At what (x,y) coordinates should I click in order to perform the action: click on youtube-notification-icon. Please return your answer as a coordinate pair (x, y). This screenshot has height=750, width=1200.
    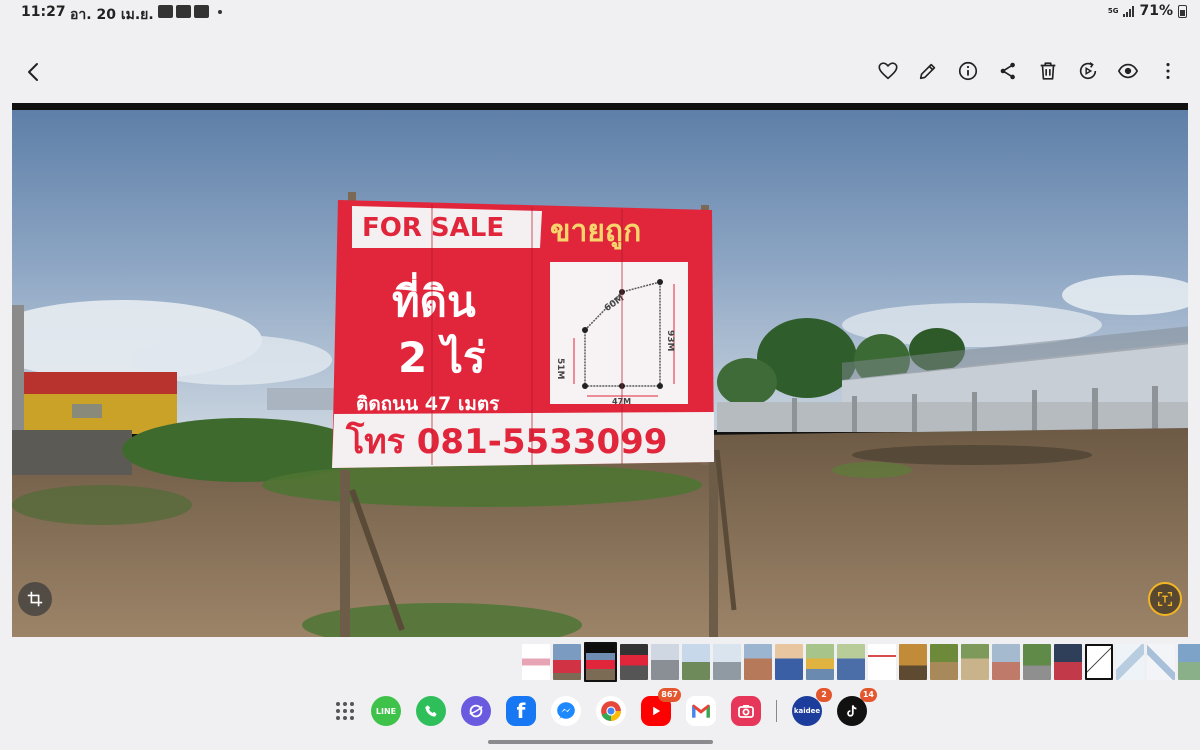
    Looking at the image, I should click on (183, 11).